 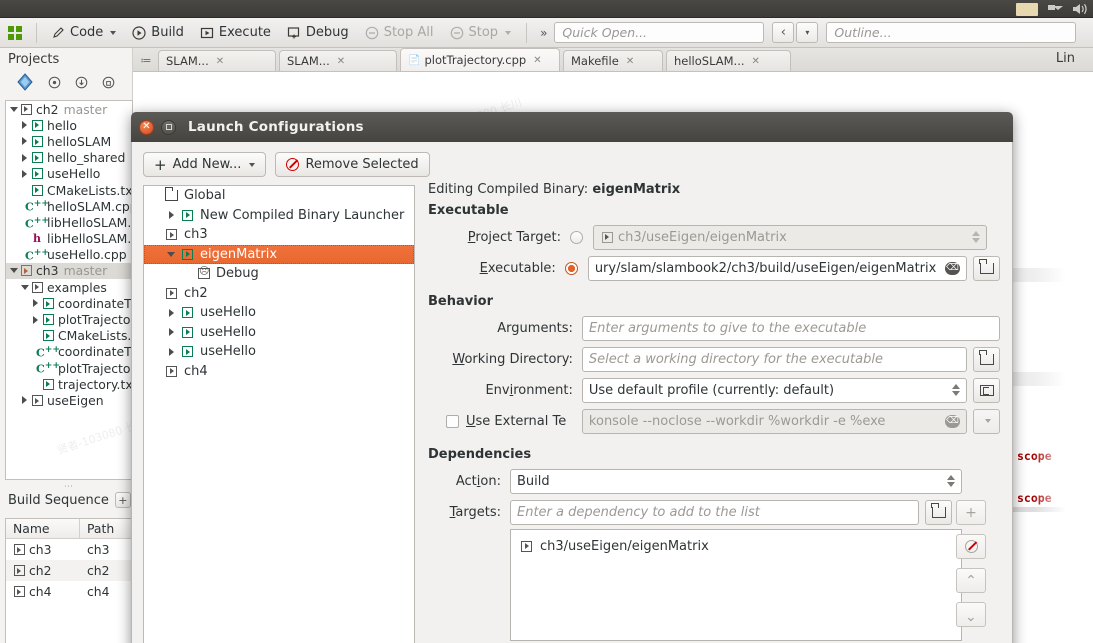 I want to click on project-tree-row: C++ useHello.cpp, so click(x=69, y=255).